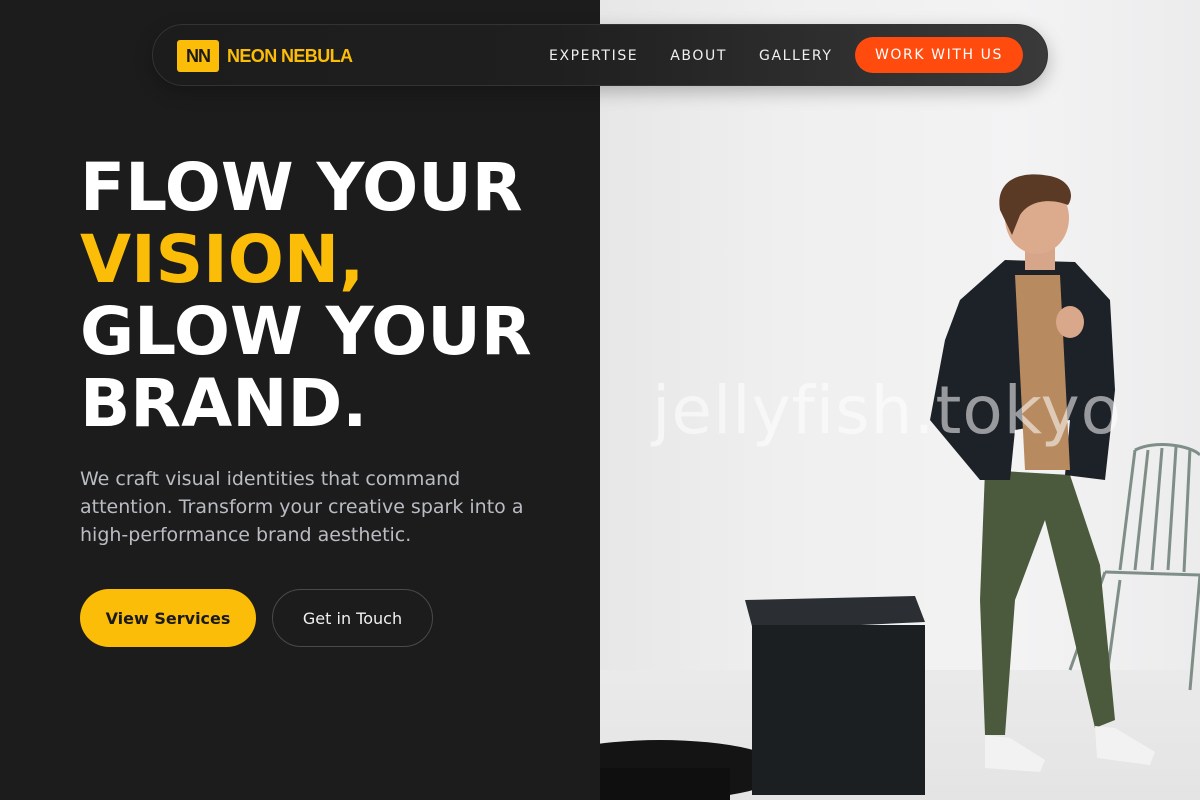 This screenshot has height=800, width=1200. What do you see at coordinates (795, 56) in the screenshot?
I see `nav-link-gallery: GALLERY` at bounding box center [795, 56].